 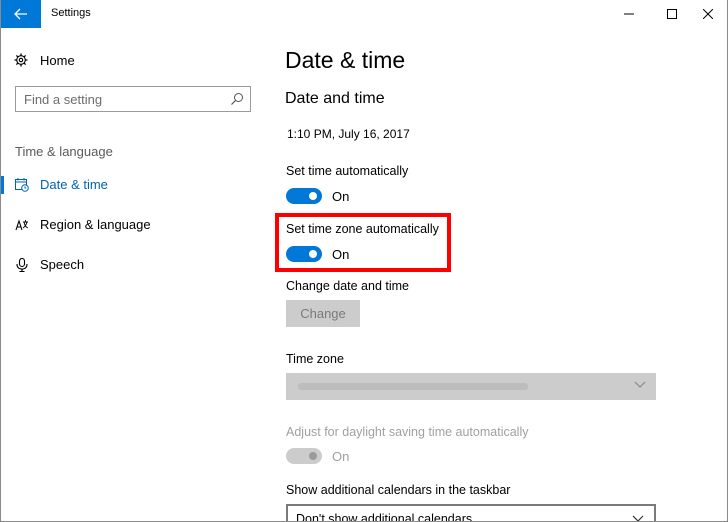 What do you see at coordinates (347, 171) in the screenshot?
I see `set-time-auto-label: Set time automatically` at bounding box center [347, 171].